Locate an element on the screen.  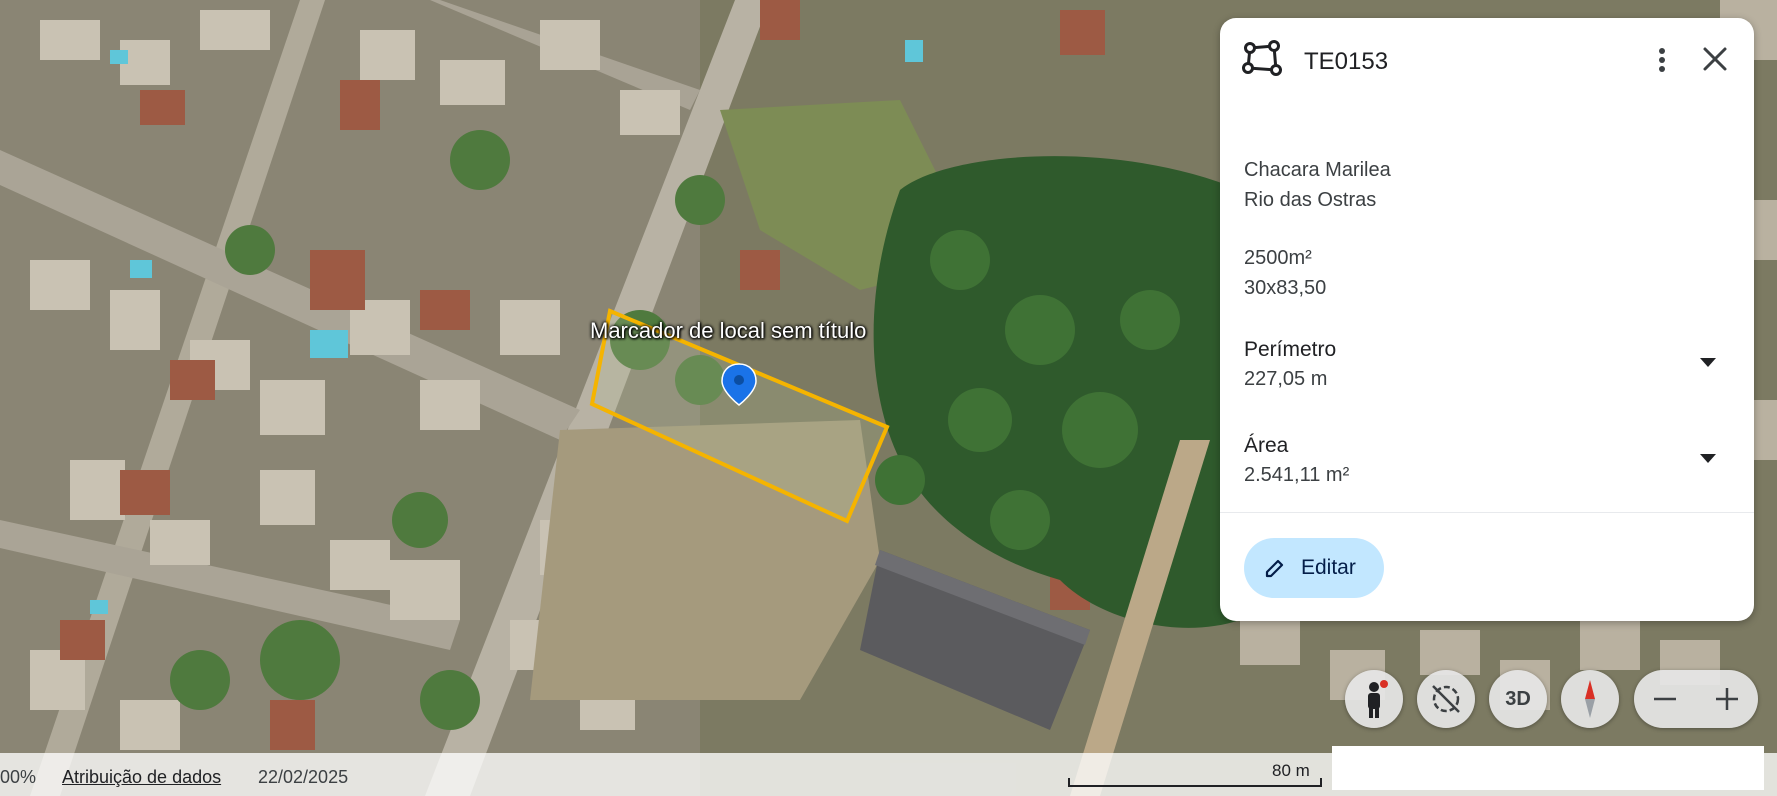
perimeter-section: Perímetro 227,05 m is located at coordinates (1487, 373).